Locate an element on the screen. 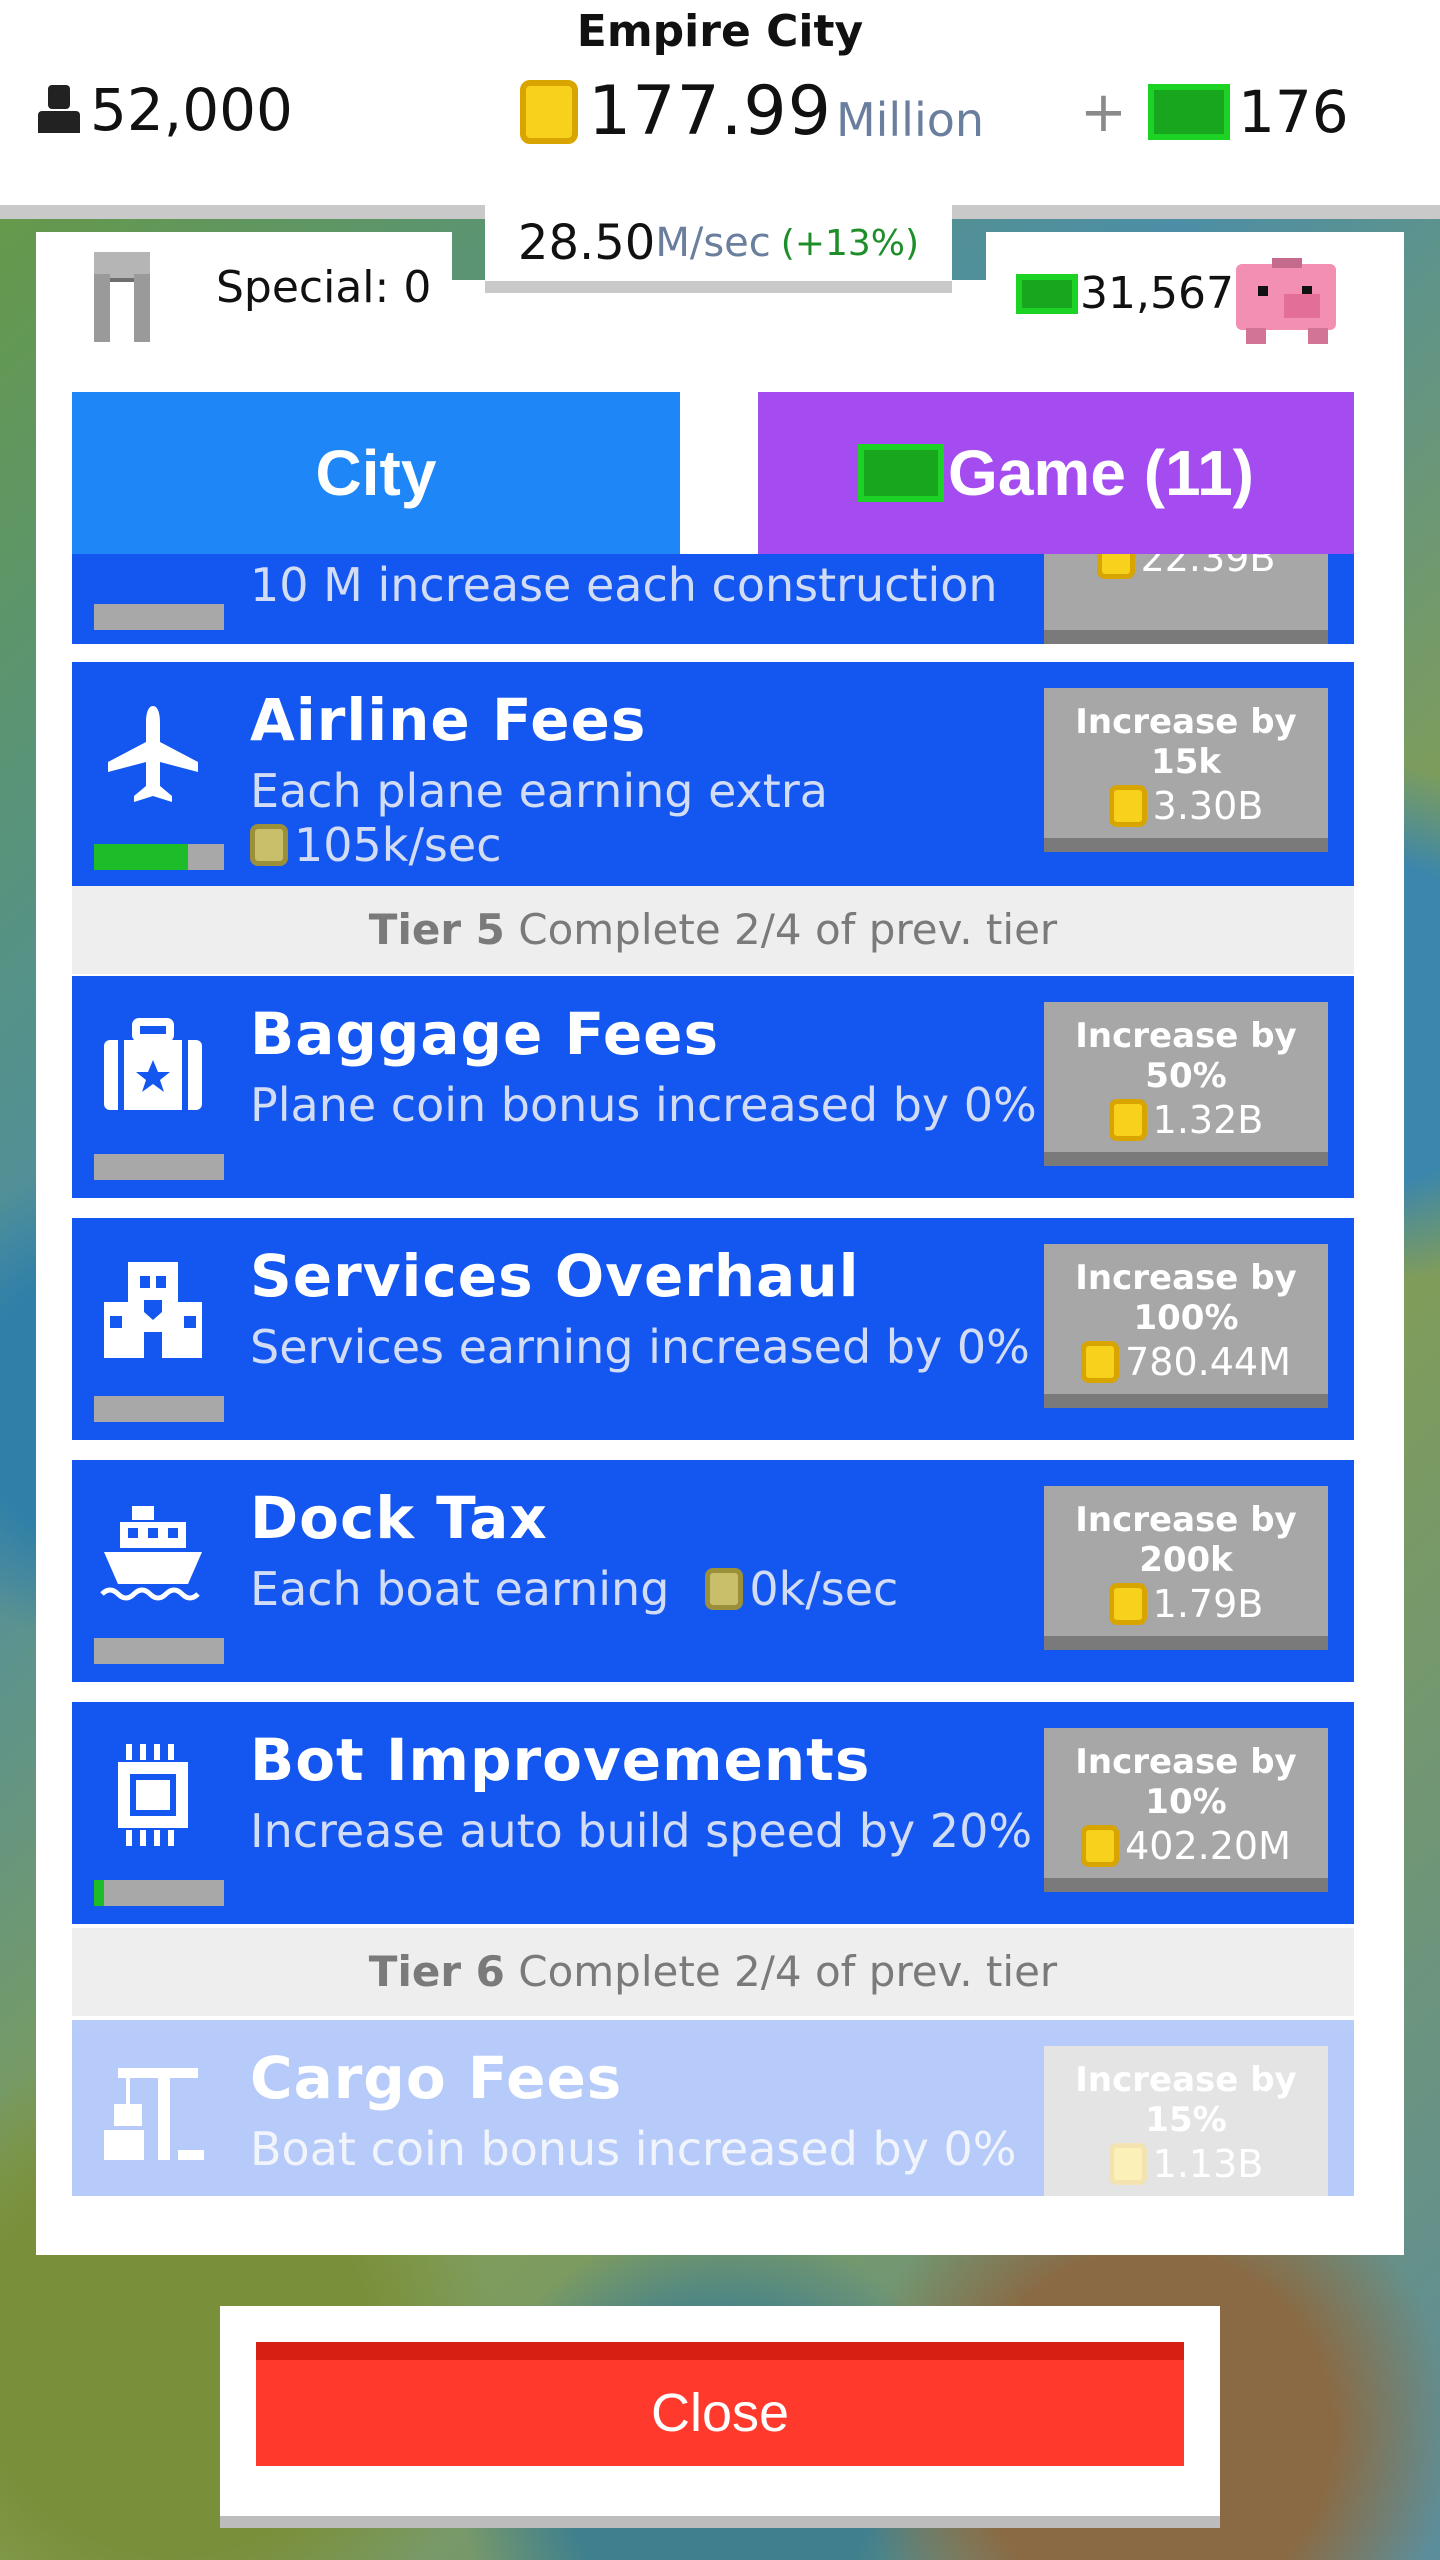 Image resolution: width=1440 pixels, height=2560 pixels. tier-header: Tier 6 Complete 2/4 of prev. tier is located at coordinates (713, 1972).